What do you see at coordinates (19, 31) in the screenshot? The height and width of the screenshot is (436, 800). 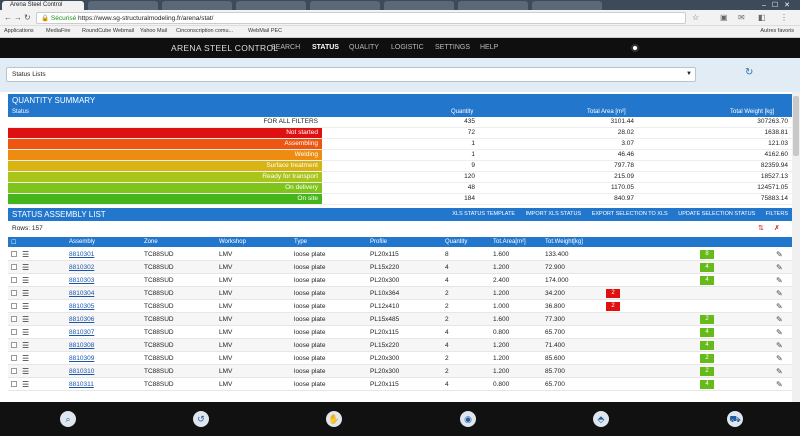 I see `bookmark-apps: Applications` at bounding box center [19, 31].